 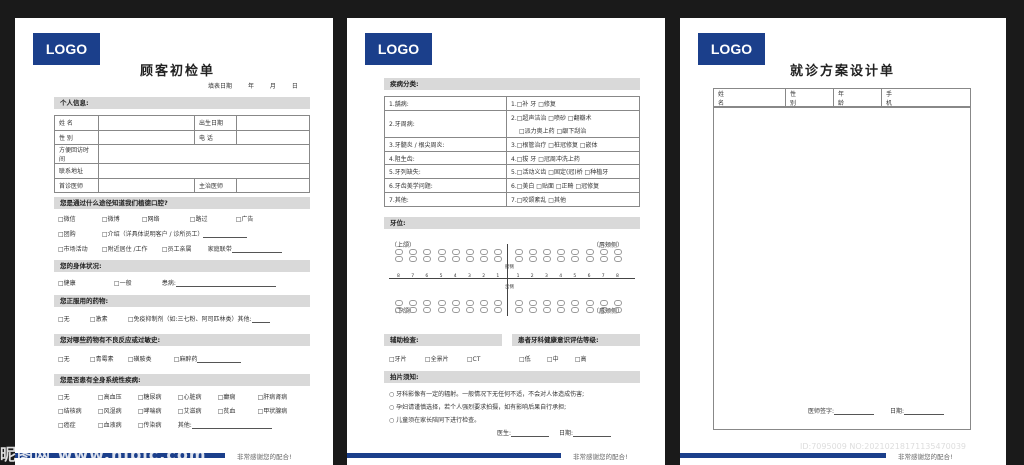 What do you see at coordinates (172, 396) in the screenshot?
I see `systemic-options-row1: □无 □高血压 □糖尿病 □心脏病 □癫痫 □肝病肾病` at bounding box center [172, 396].